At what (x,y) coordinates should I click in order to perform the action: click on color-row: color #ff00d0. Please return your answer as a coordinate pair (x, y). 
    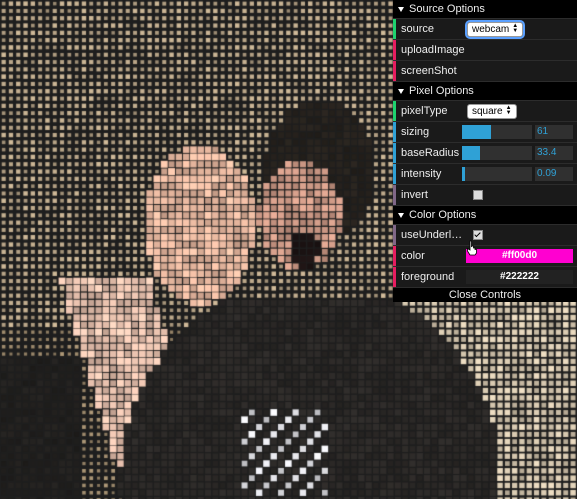
    Looking at the image, I should click on (485, 256).